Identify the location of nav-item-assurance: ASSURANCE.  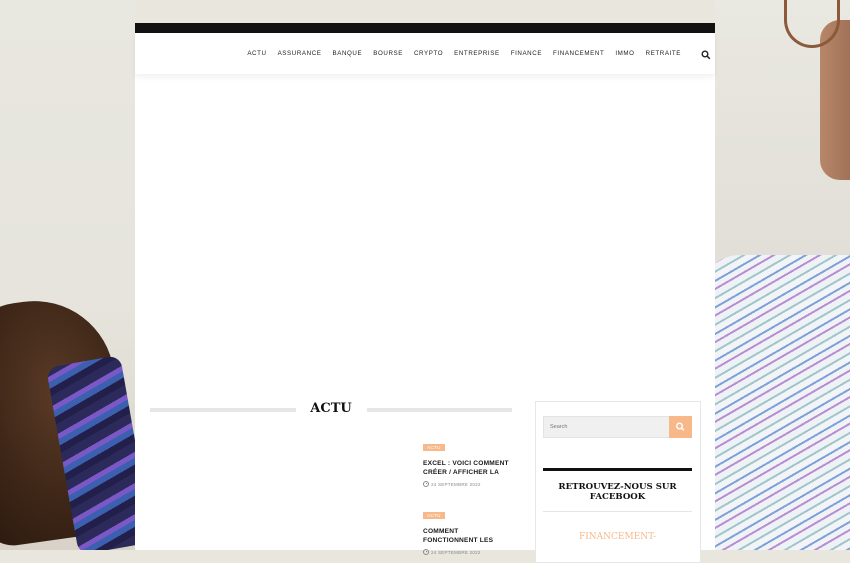
(300, 53).